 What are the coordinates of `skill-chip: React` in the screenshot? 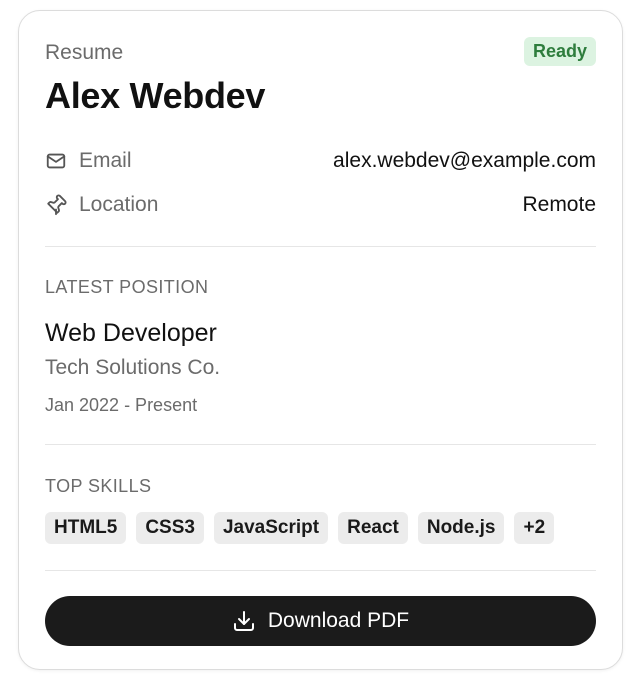 It's located at (373, 528).